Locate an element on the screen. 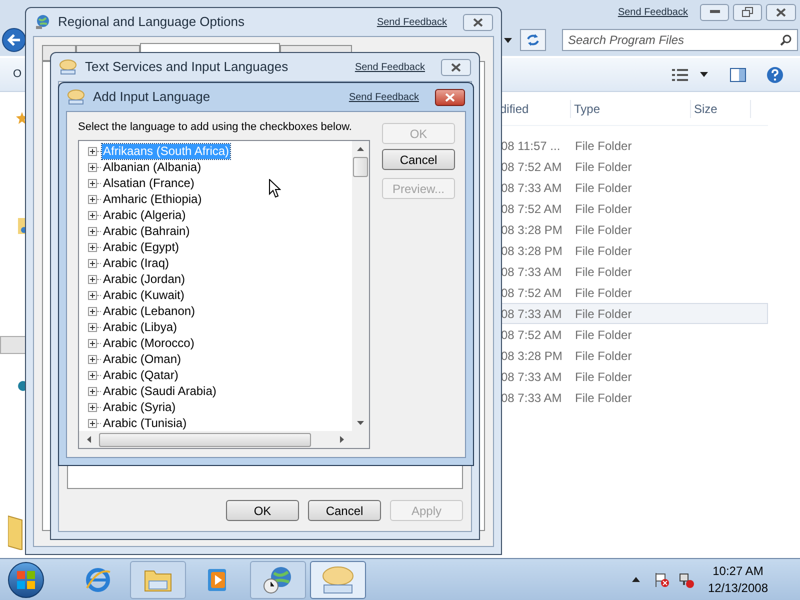 Image resolution: width=800 pixels, height=600 pixels. minimize-icon is located at coordinates (715, 12).